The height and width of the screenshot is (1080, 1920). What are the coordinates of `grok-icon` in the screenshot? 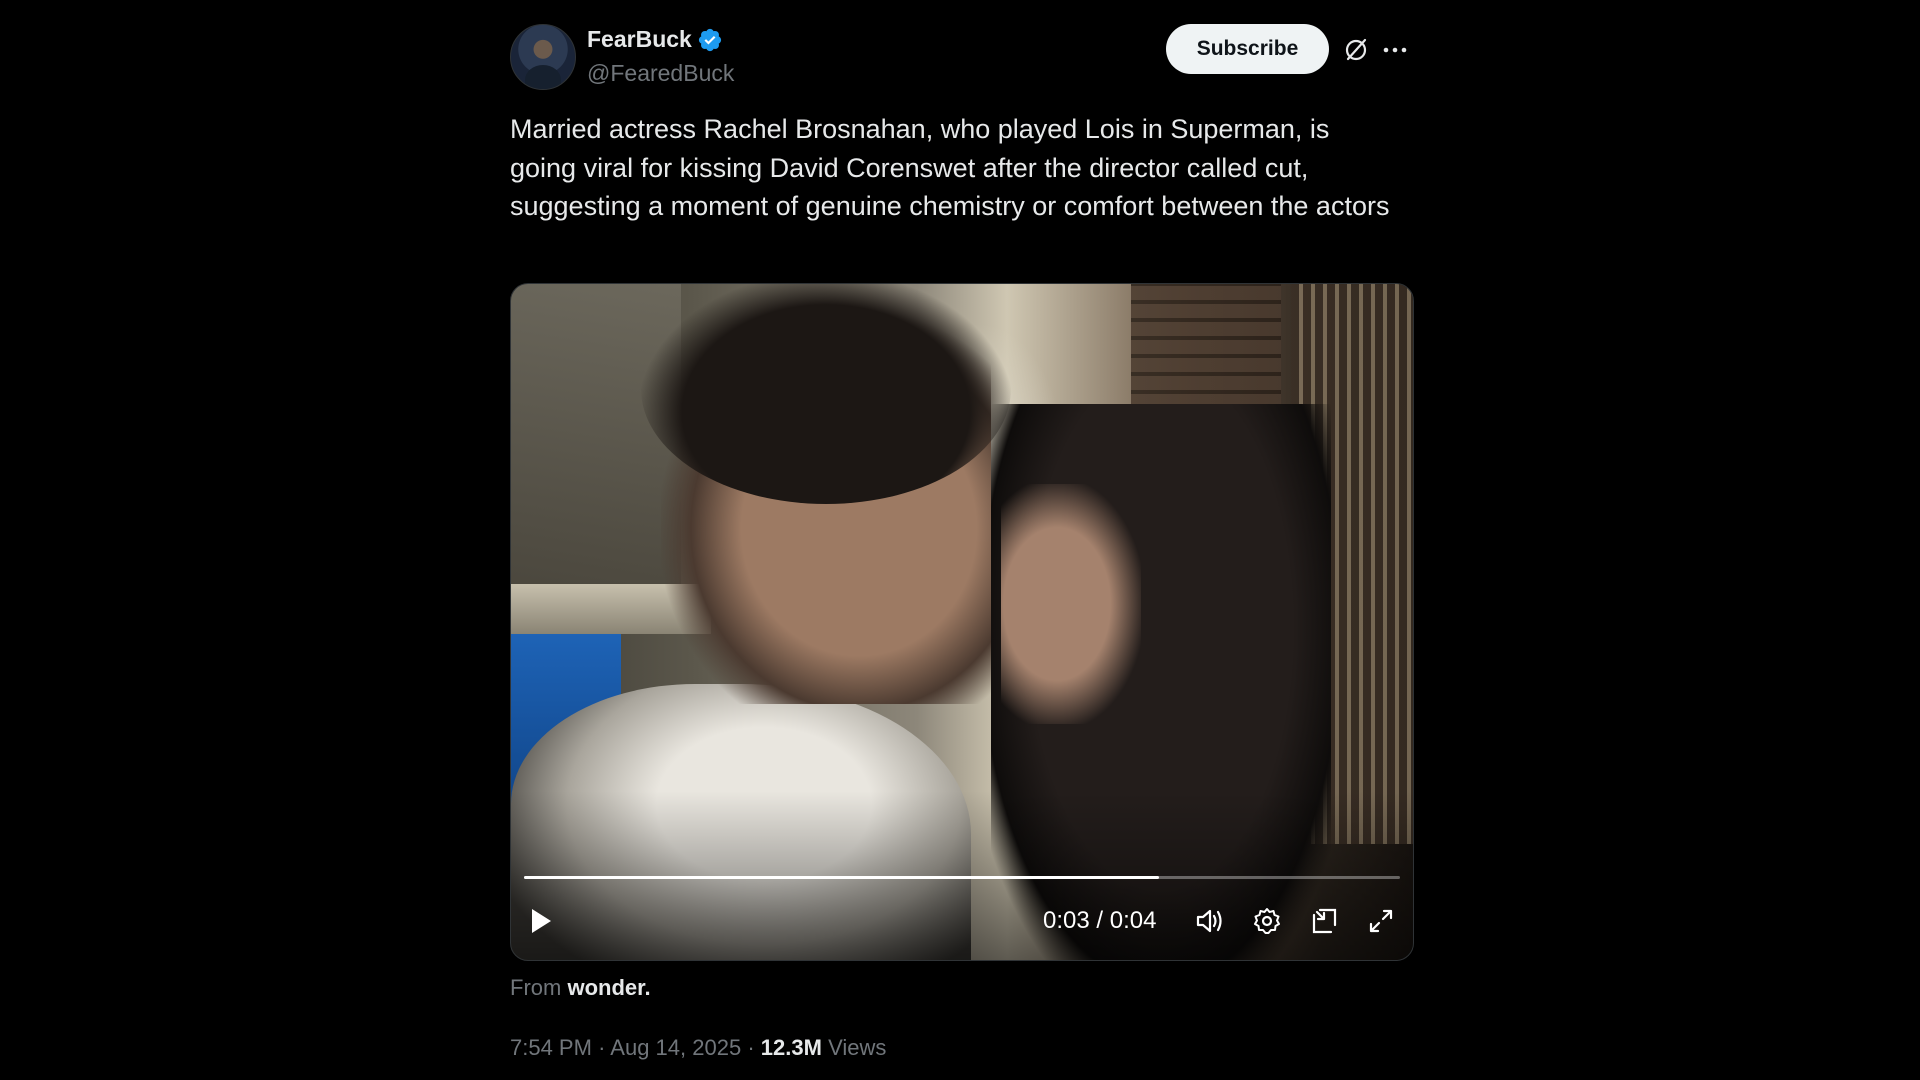 It's located at (1356, 50).